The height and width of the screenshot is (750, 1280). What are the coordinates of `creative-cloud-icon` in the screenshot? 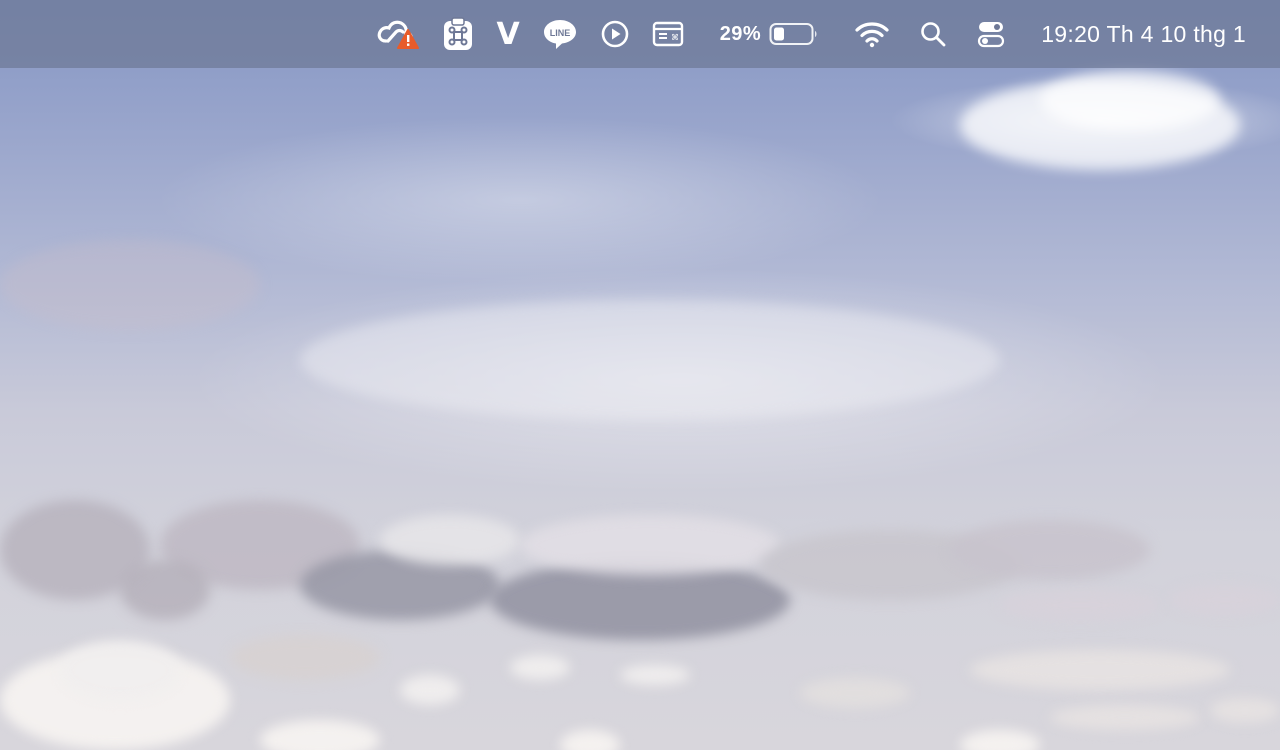 It's located at (399, 34).